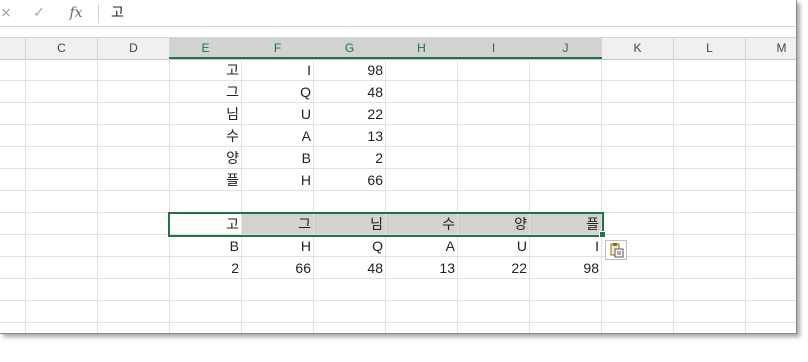 The image size is (808, 362). What do you see at coordinates (39, 13) in the screenshot?
I see `enter-icon: ✓` at bounding box center [39, 13].